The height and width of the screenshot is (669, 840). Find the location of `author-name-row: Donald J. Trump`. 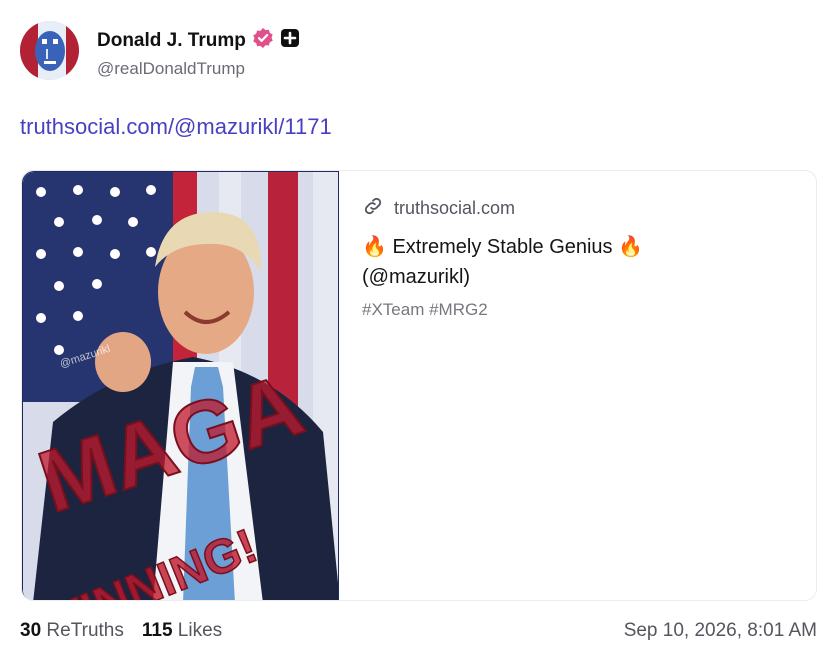

author-name-row: Donald J. Trump is located at coordinates (198, 40).